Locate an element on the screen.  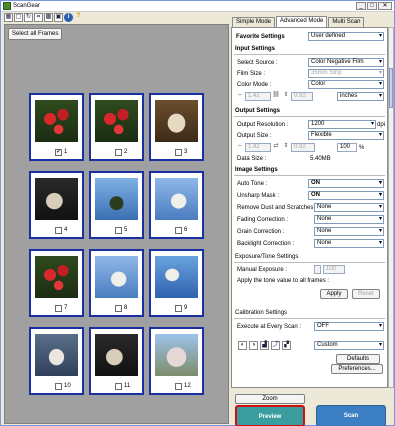
frame-thumbnail: 11 is located at coordinates (116, 361).